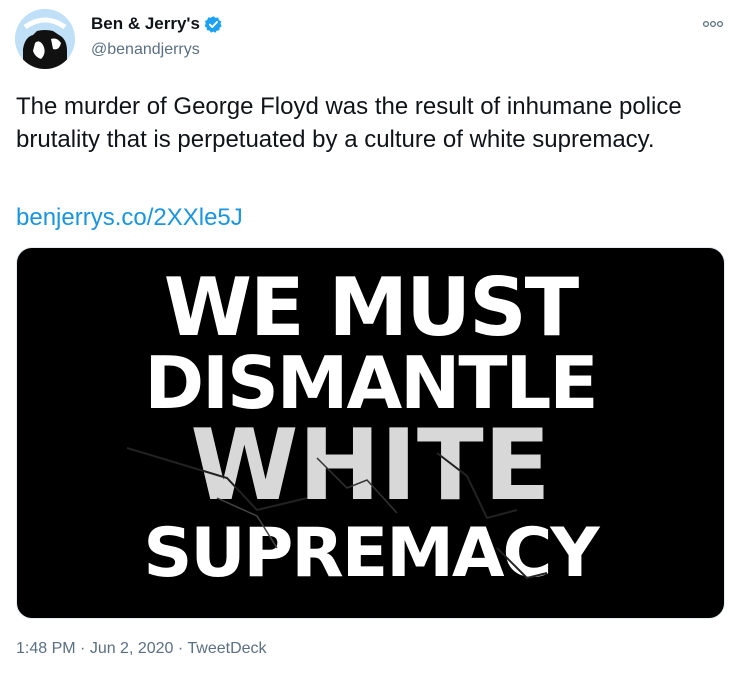  Describe the element at coordinates (145, 24) in the screenshot. I see `display-name: Ben & Jerry's` at that location.